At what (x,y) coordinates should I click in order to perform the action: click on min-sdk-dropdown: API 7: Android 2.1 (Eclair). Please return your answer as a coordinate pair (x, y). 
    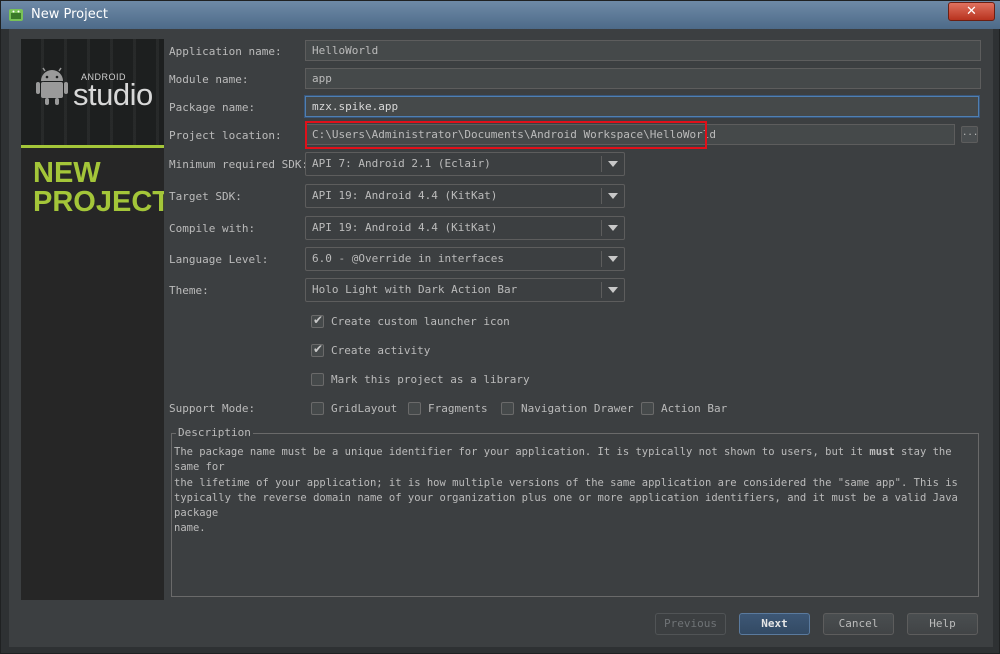
    Looking at the image, I should click on (465, 164).